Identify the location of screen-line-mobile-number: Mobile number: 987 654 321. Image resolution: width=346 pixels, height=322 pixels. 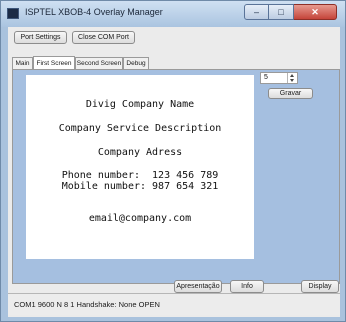
(140, 186).